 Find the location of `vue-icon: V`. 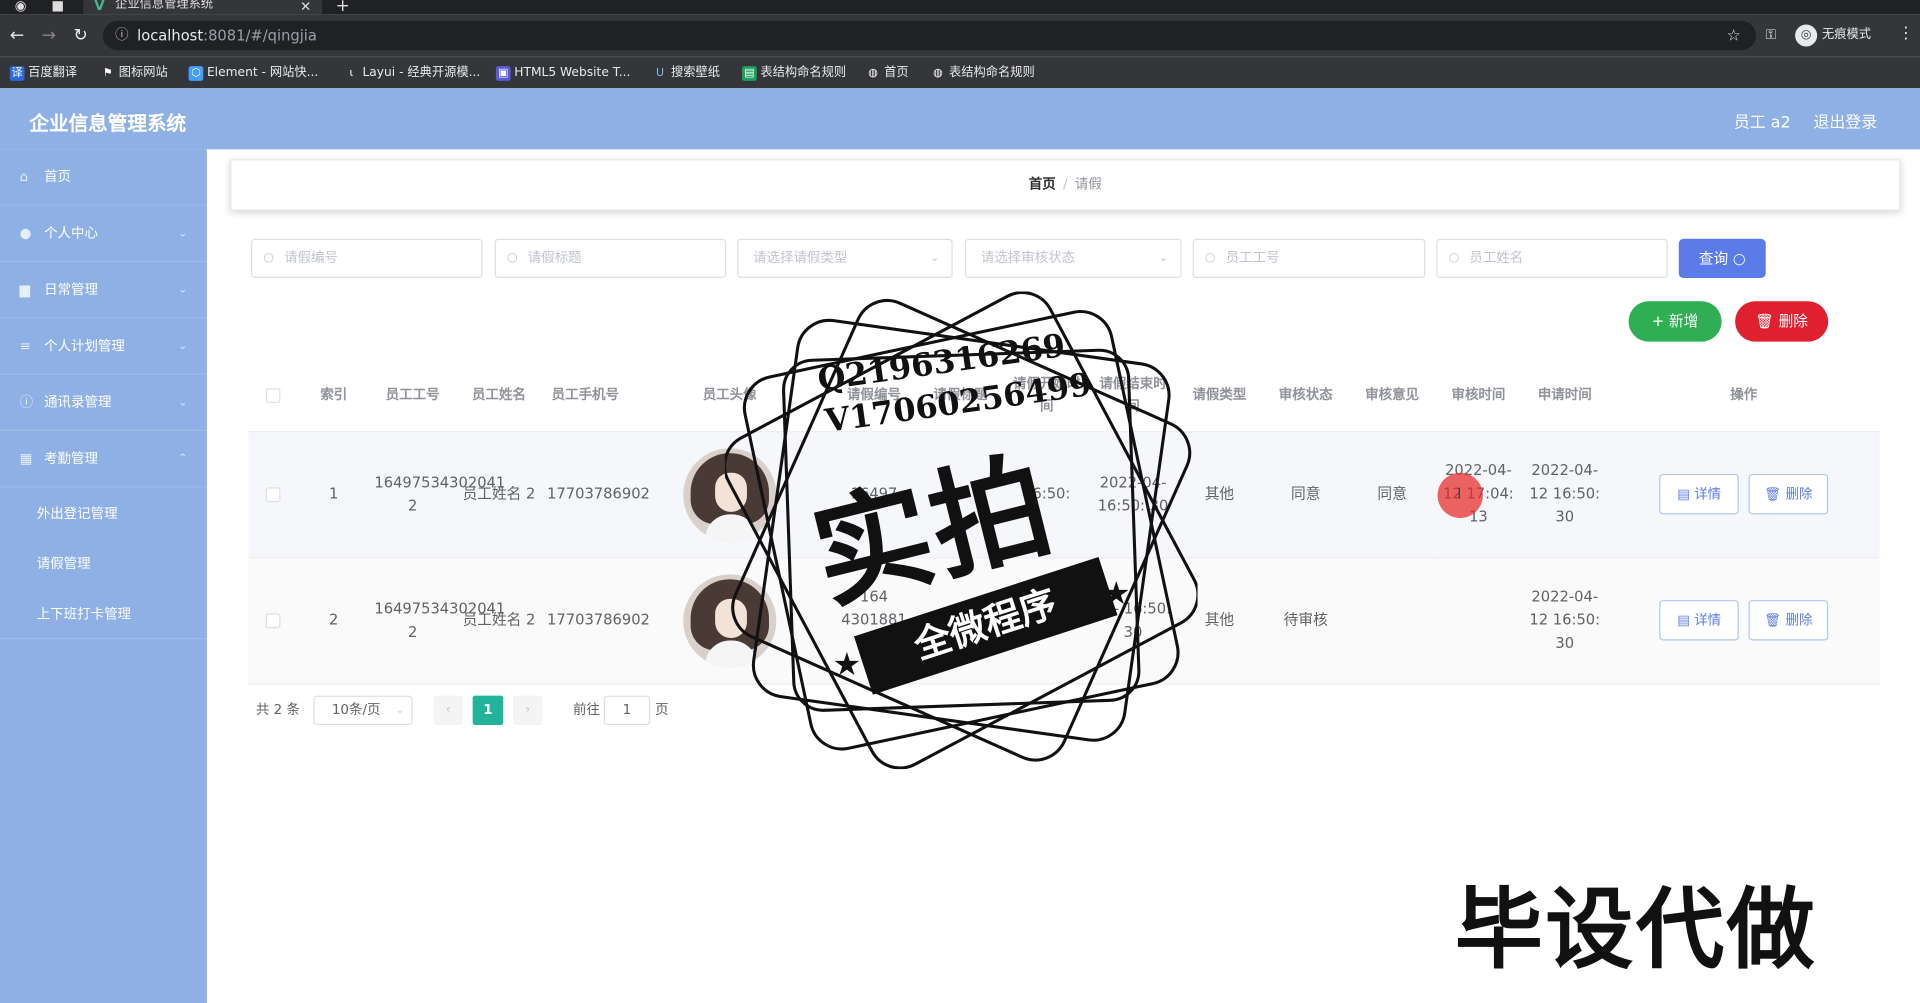

vue-icon: V is located at coordinates (99, 7).